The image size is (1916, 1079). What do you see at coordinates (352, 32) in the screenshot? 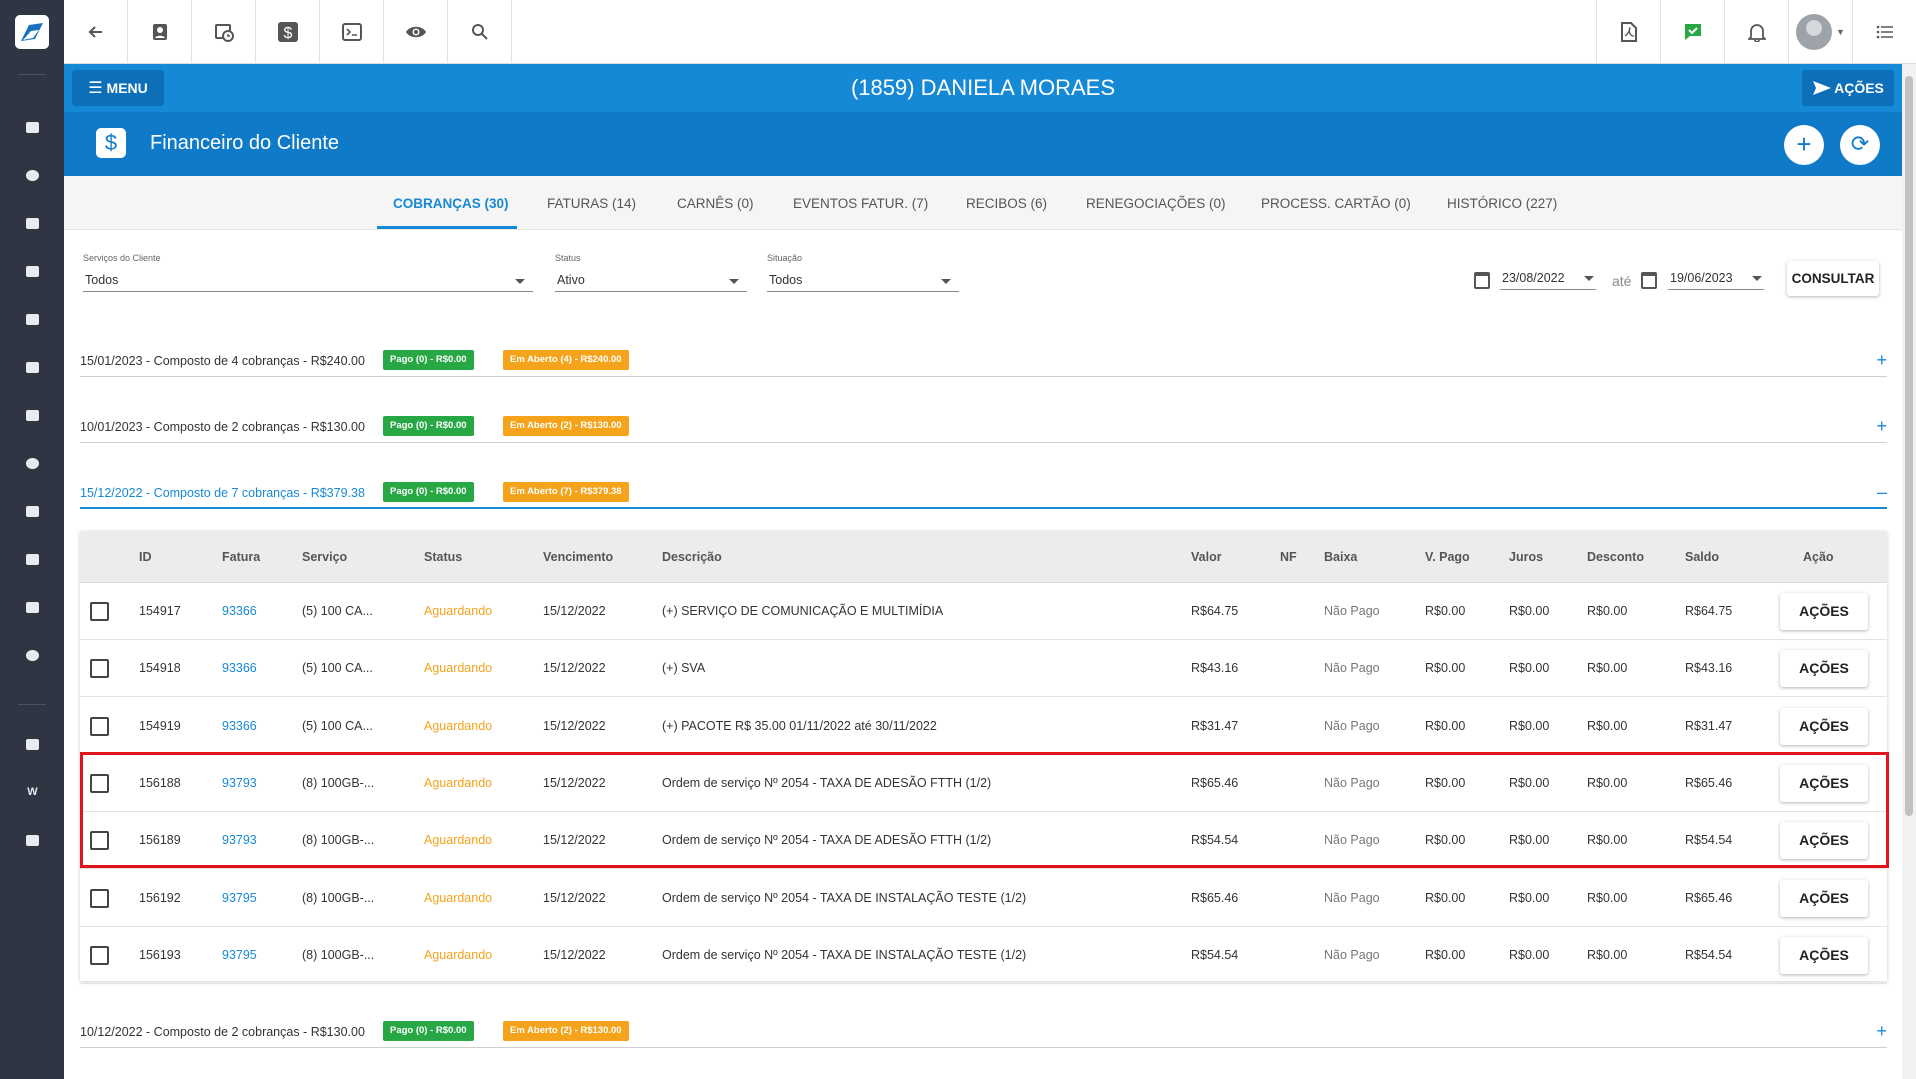
I see `terminal-icon` at bounding box center [352, 32].